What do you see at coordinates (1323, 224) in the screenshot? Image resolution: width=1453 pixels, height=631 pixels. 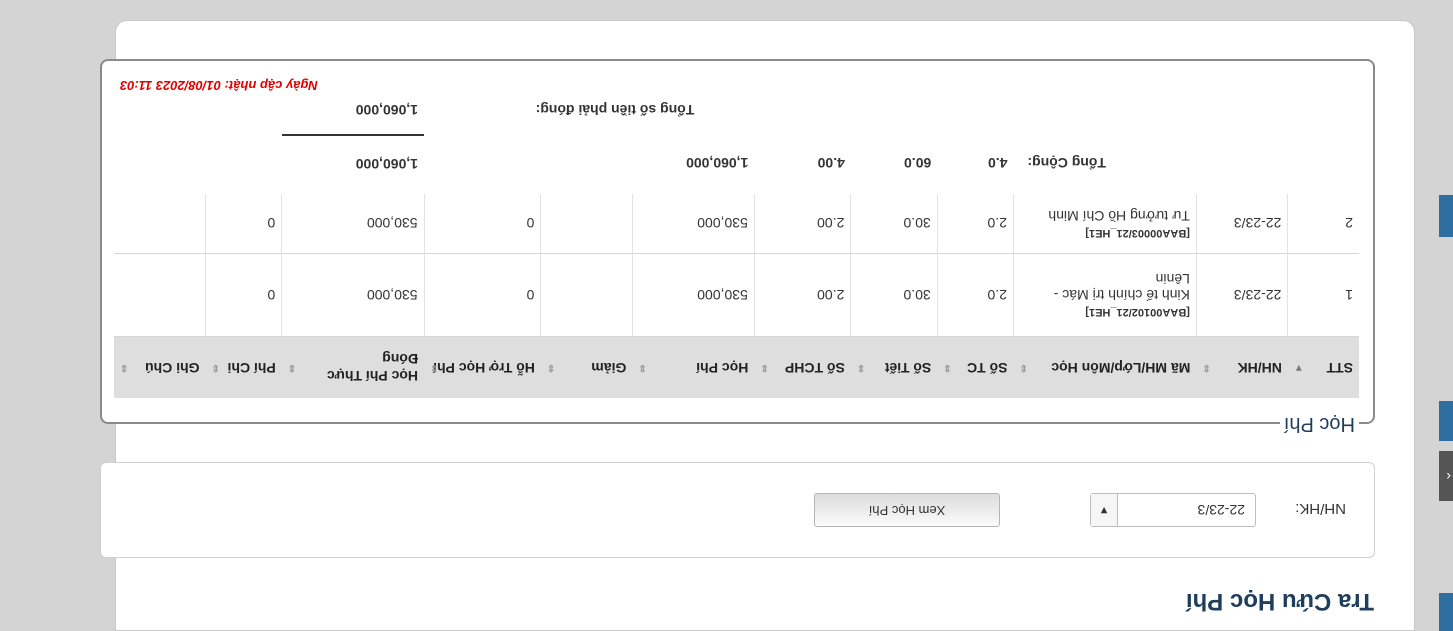 I see `cell-stt: 2` at bounding box center [1323, 224].